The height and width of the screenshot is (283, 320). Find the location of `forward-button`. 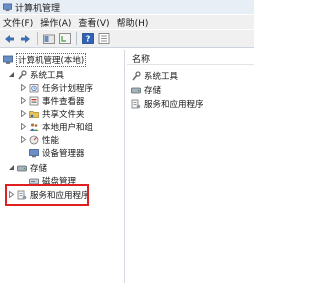

forward-button is located at coordinates (25, 38).